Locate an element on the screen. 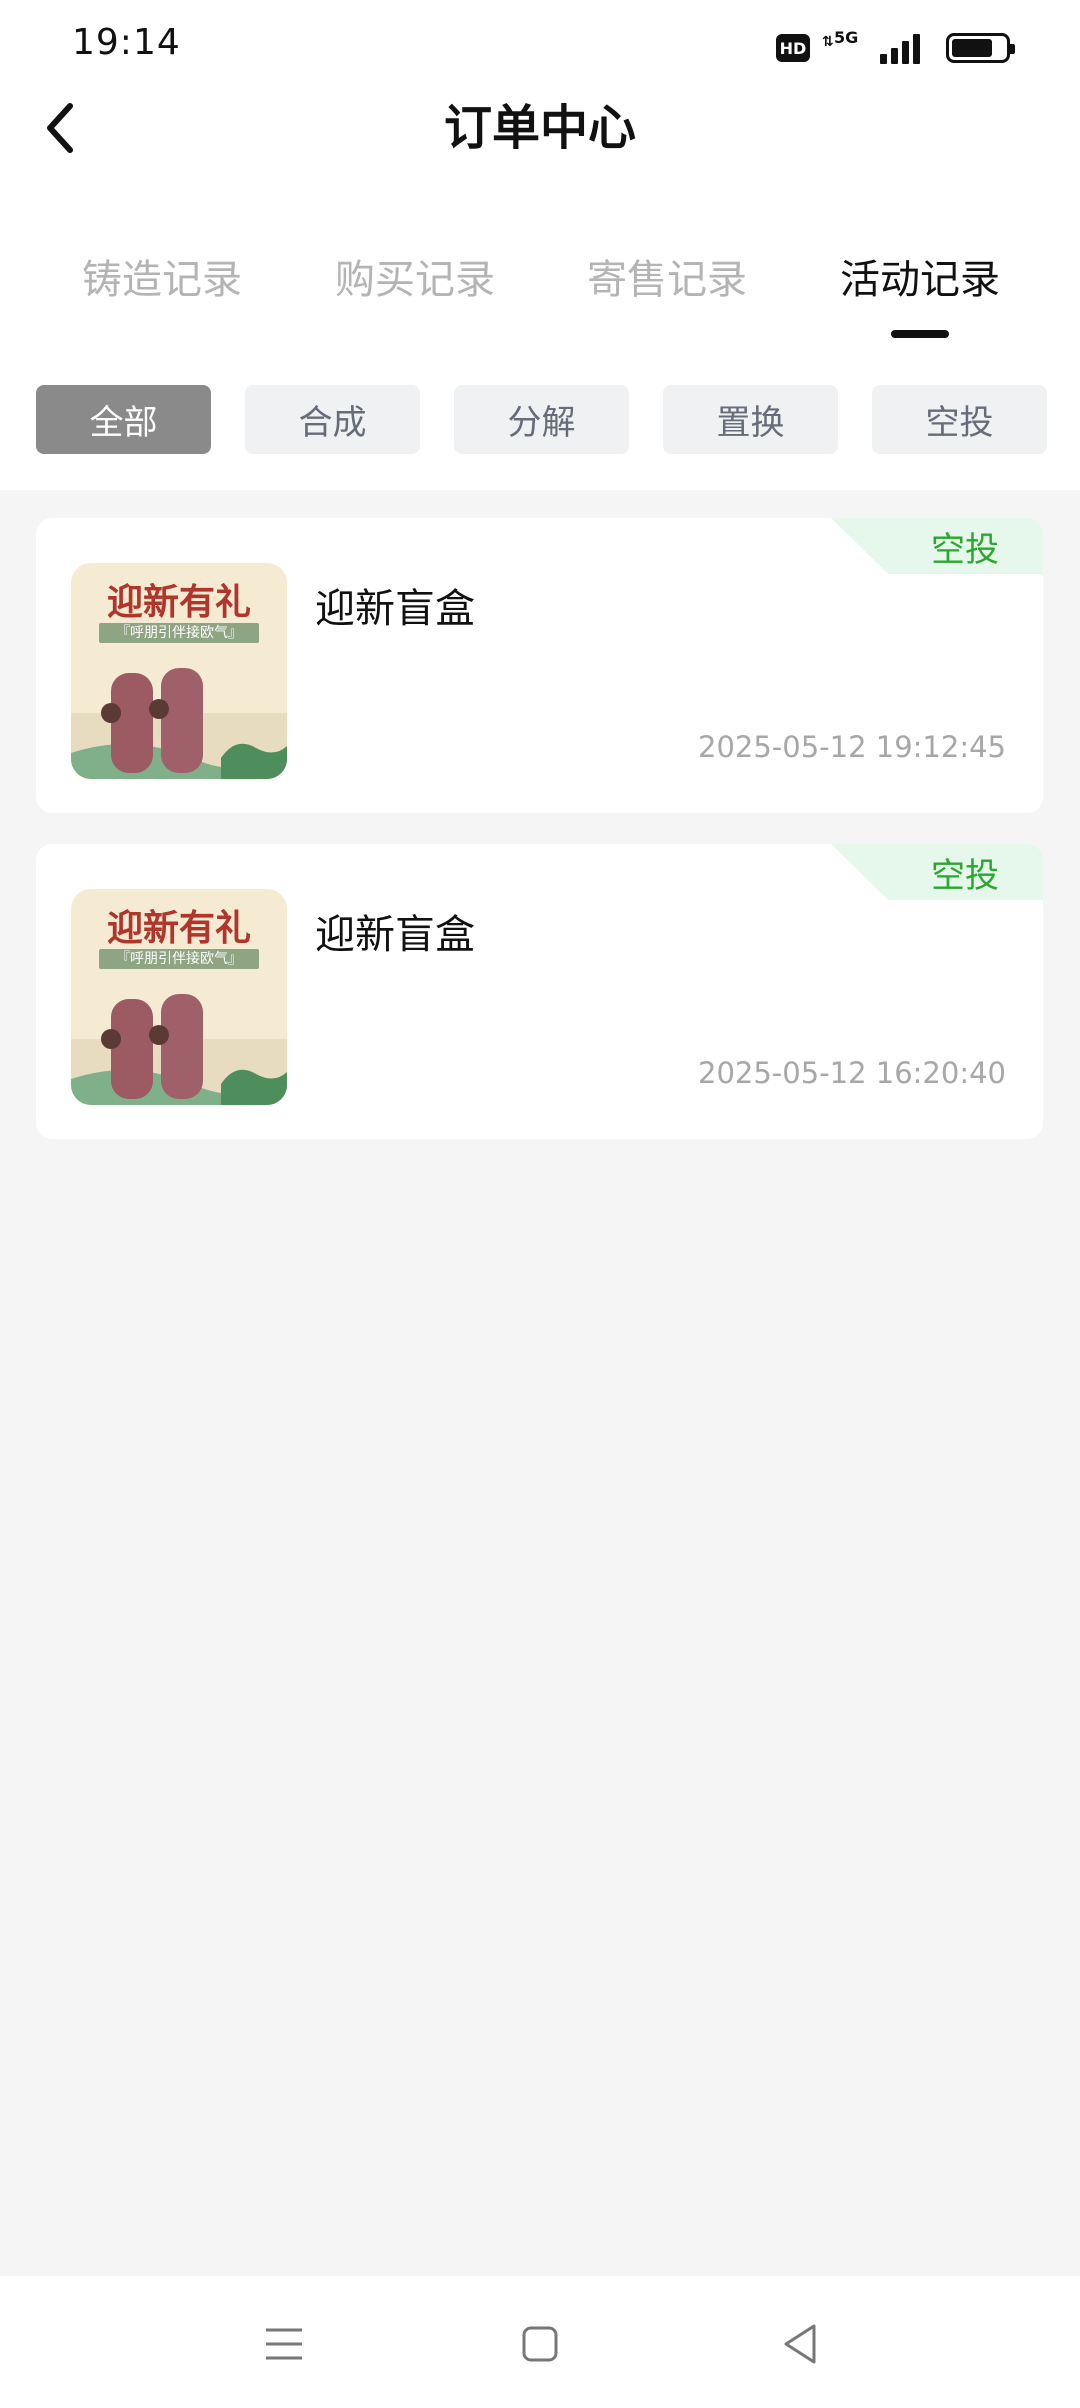 Image resolution: width=1080 pixels, height=2408 pixels. filter-all: 全部 is located at coordinates (123, 419).